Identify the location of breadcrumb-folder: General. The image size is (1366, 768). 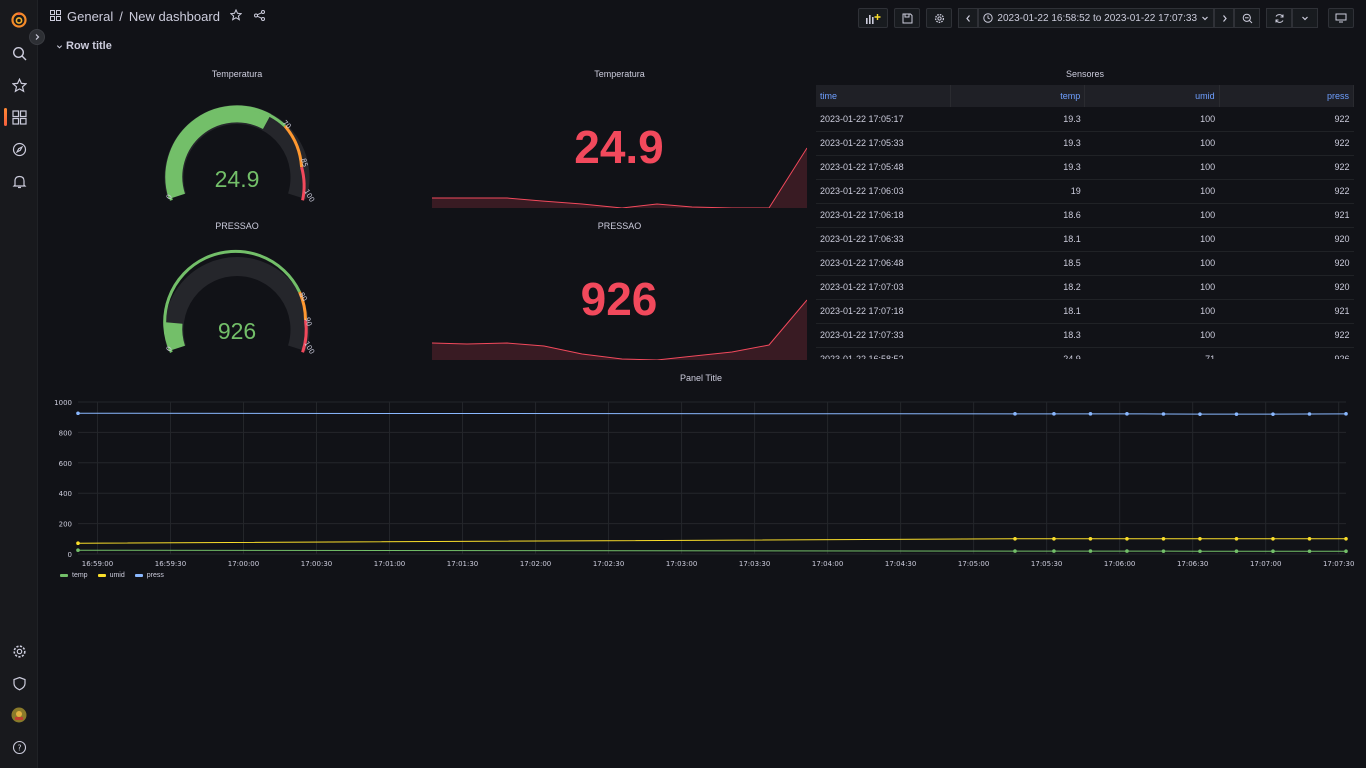
(90, 16).